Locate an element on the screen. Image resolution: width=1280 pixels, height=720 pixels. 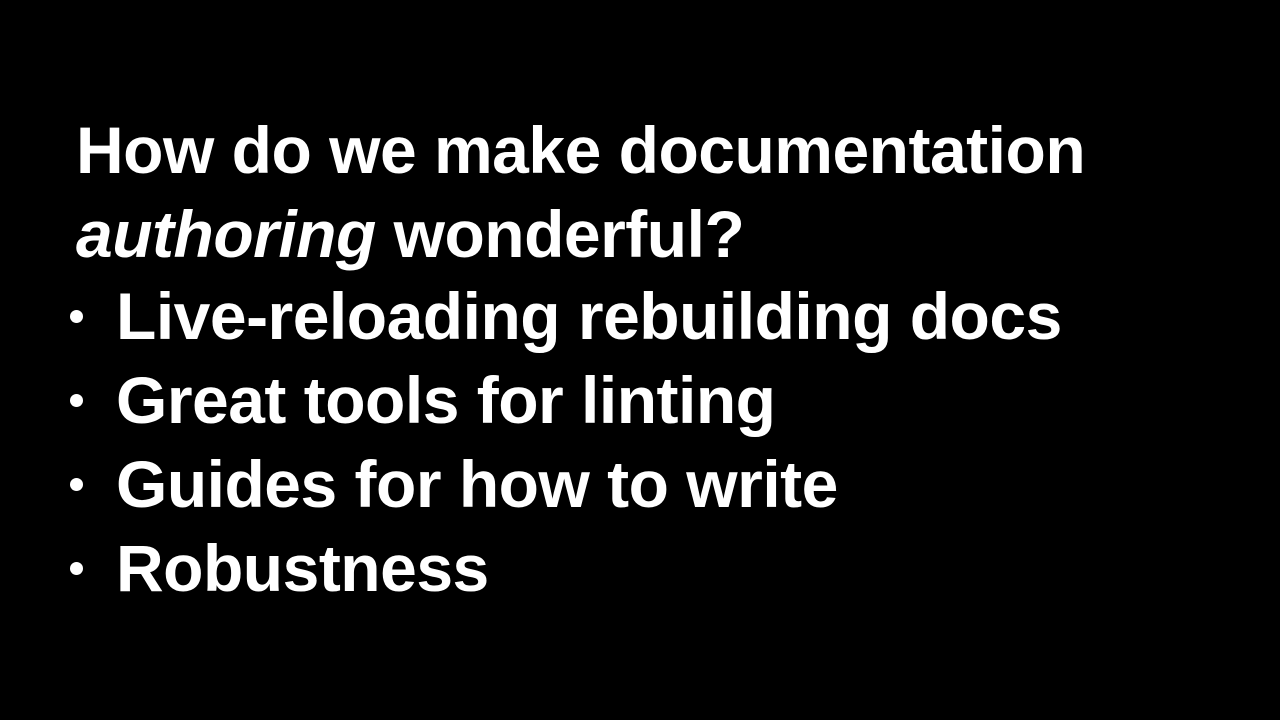
bullet-text: Robustness is located at coordinates (302, 568).